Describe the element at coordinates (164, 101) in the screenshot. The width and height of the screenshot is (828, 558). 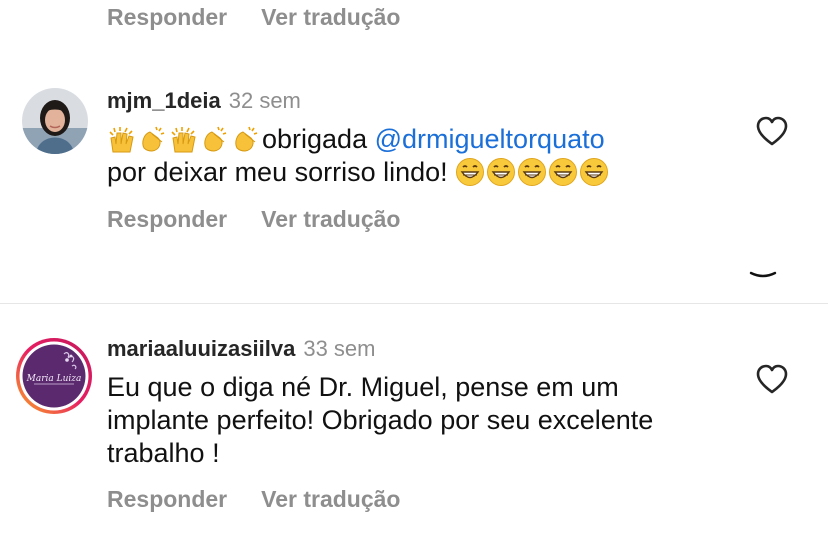
I see `comment-username: mjm_1deia` at that location.